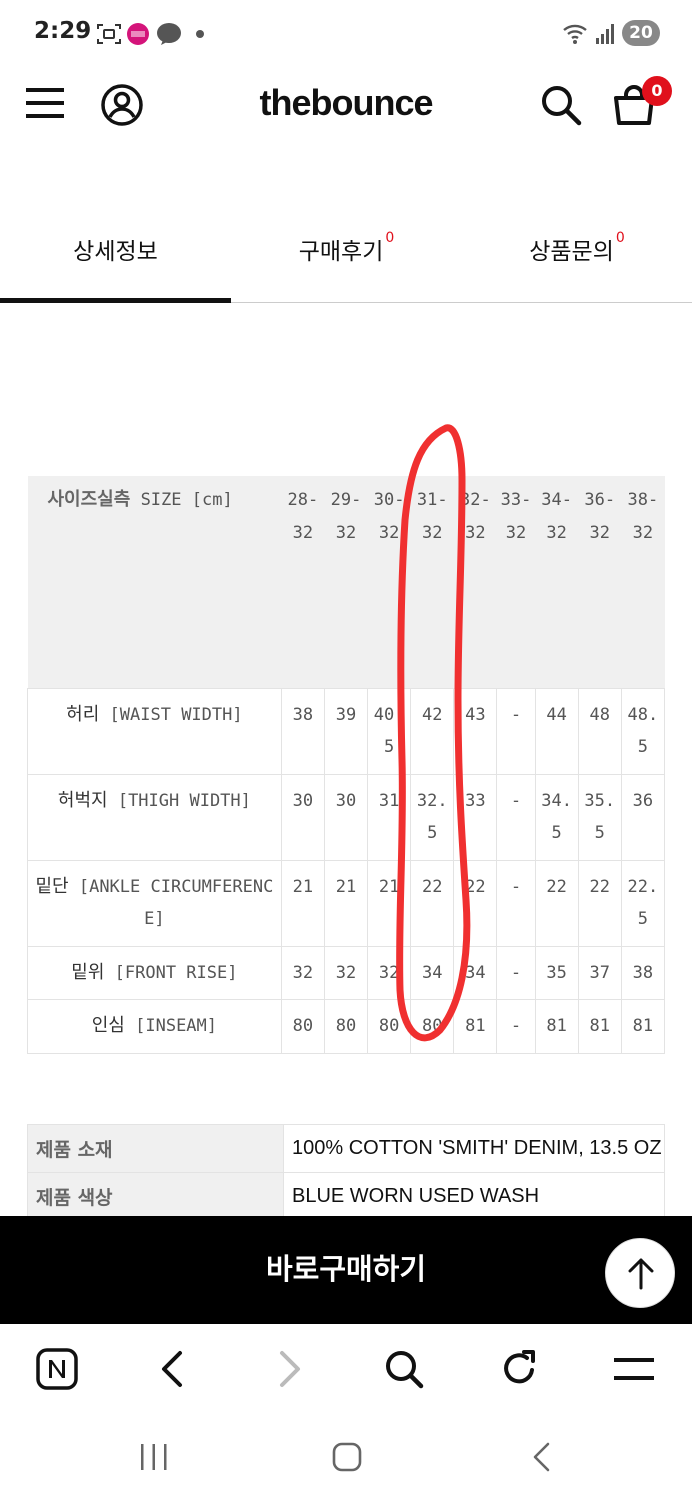 The image size is (692, 1500). Describe the element at coordinates (634, 1369) in the screenshot. I see `more-menu-icon` at that location.